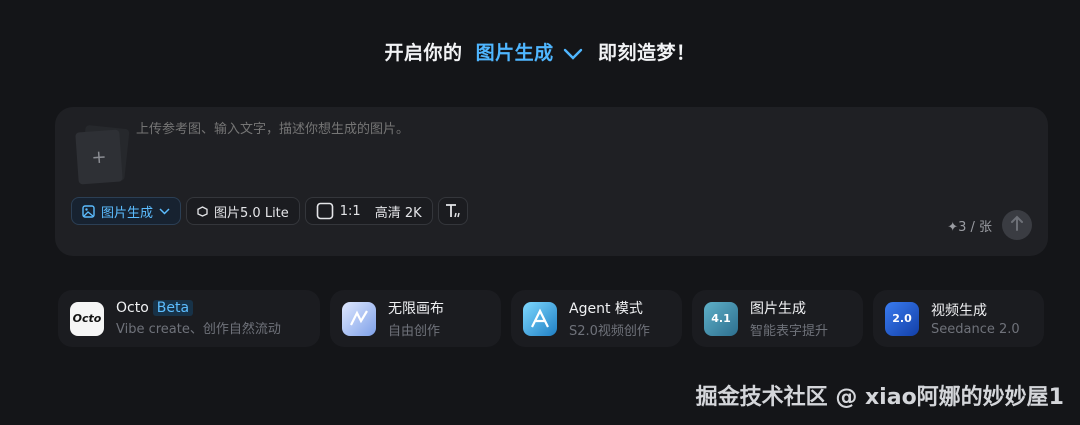 Image resolution: width=1080 pixels, height=425 pixels. Describe the element at coordinates (368, 211) in the screenshot. I see `ratio-quality-button: 1:1 高清 2K` at that location.